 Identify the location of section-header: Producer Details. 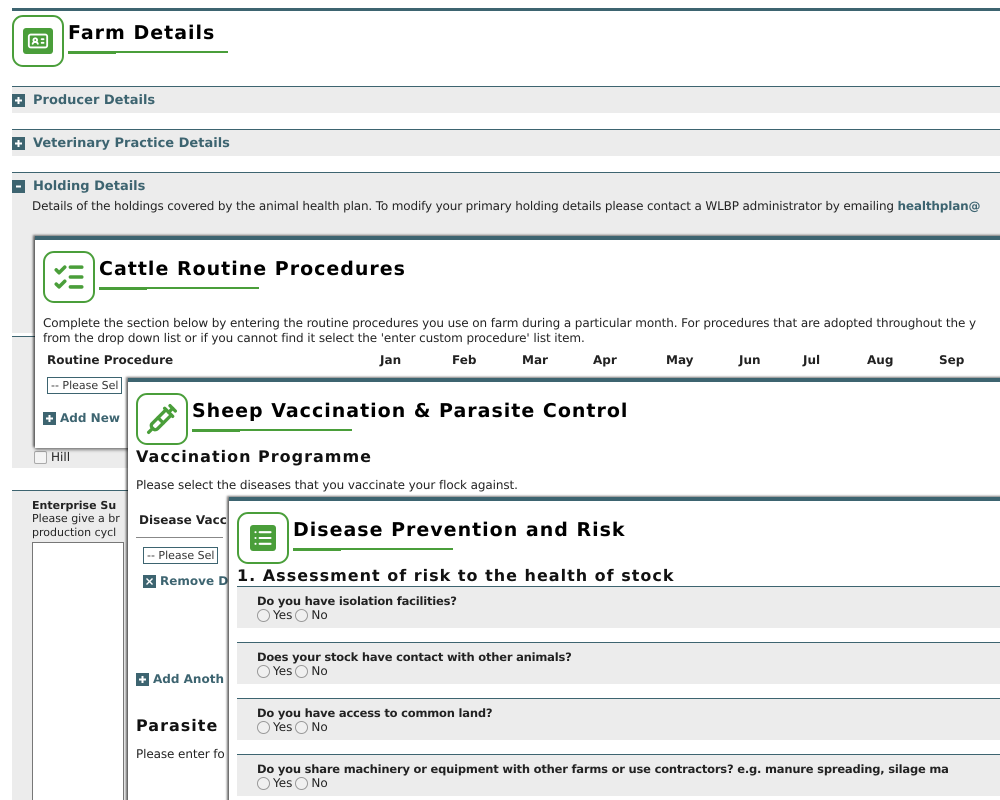
(87, 100).